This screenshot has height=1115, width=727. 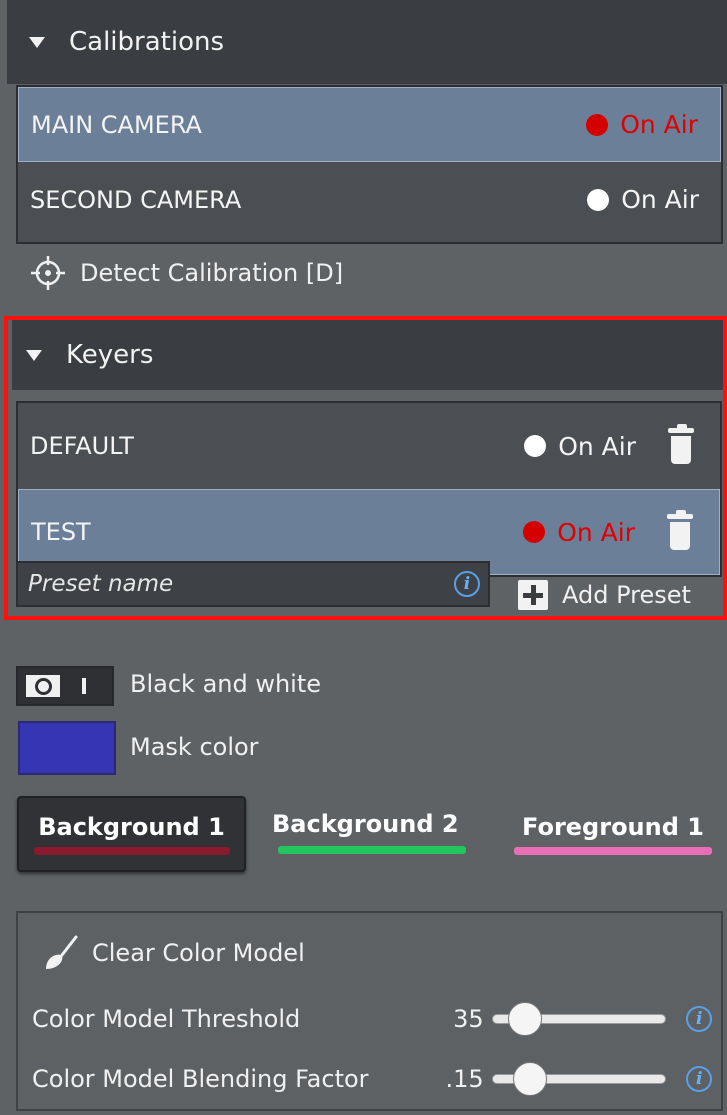 I want to click on blending-label: Color Model Blending Factor, so click(x=200, y=1079).